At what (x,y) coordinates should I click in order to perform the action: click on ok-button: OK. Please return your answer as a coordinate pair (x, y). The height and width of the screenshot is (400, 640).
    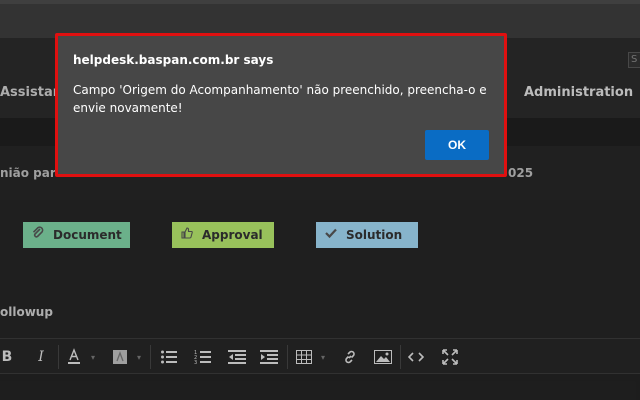
    Looking at the image, I should click on (457, 145).